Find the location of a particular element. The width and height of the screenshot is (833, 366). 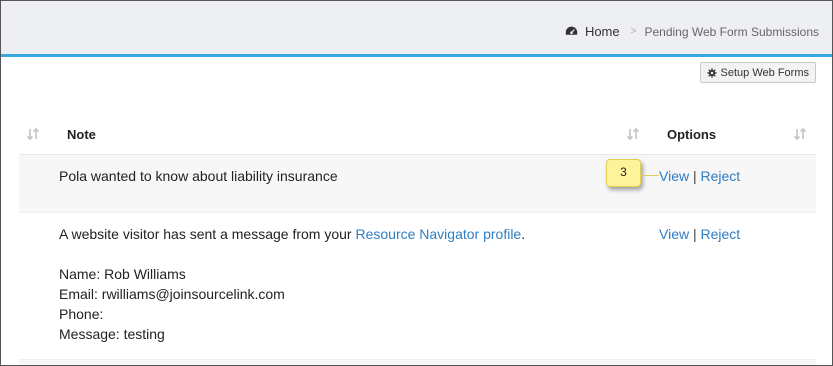

message-line: Message: testing is located at coordinates (112, 334).